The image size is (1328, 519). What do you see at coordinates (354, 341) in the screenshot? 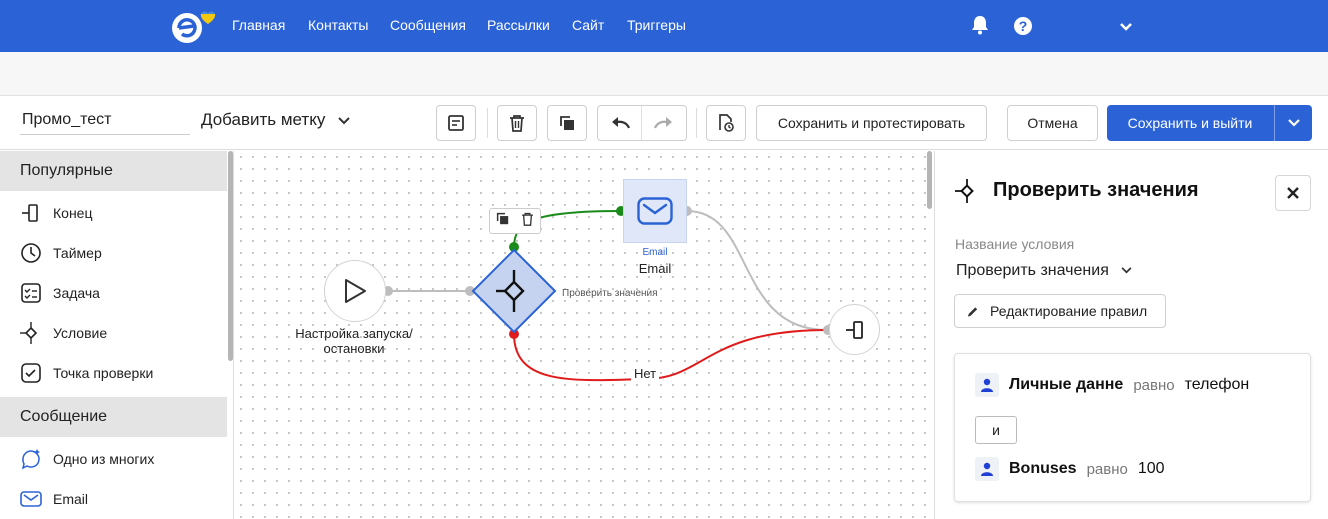
I see `start-node-label: Настройка запуска/остановки` at bounding box center [354, 341].